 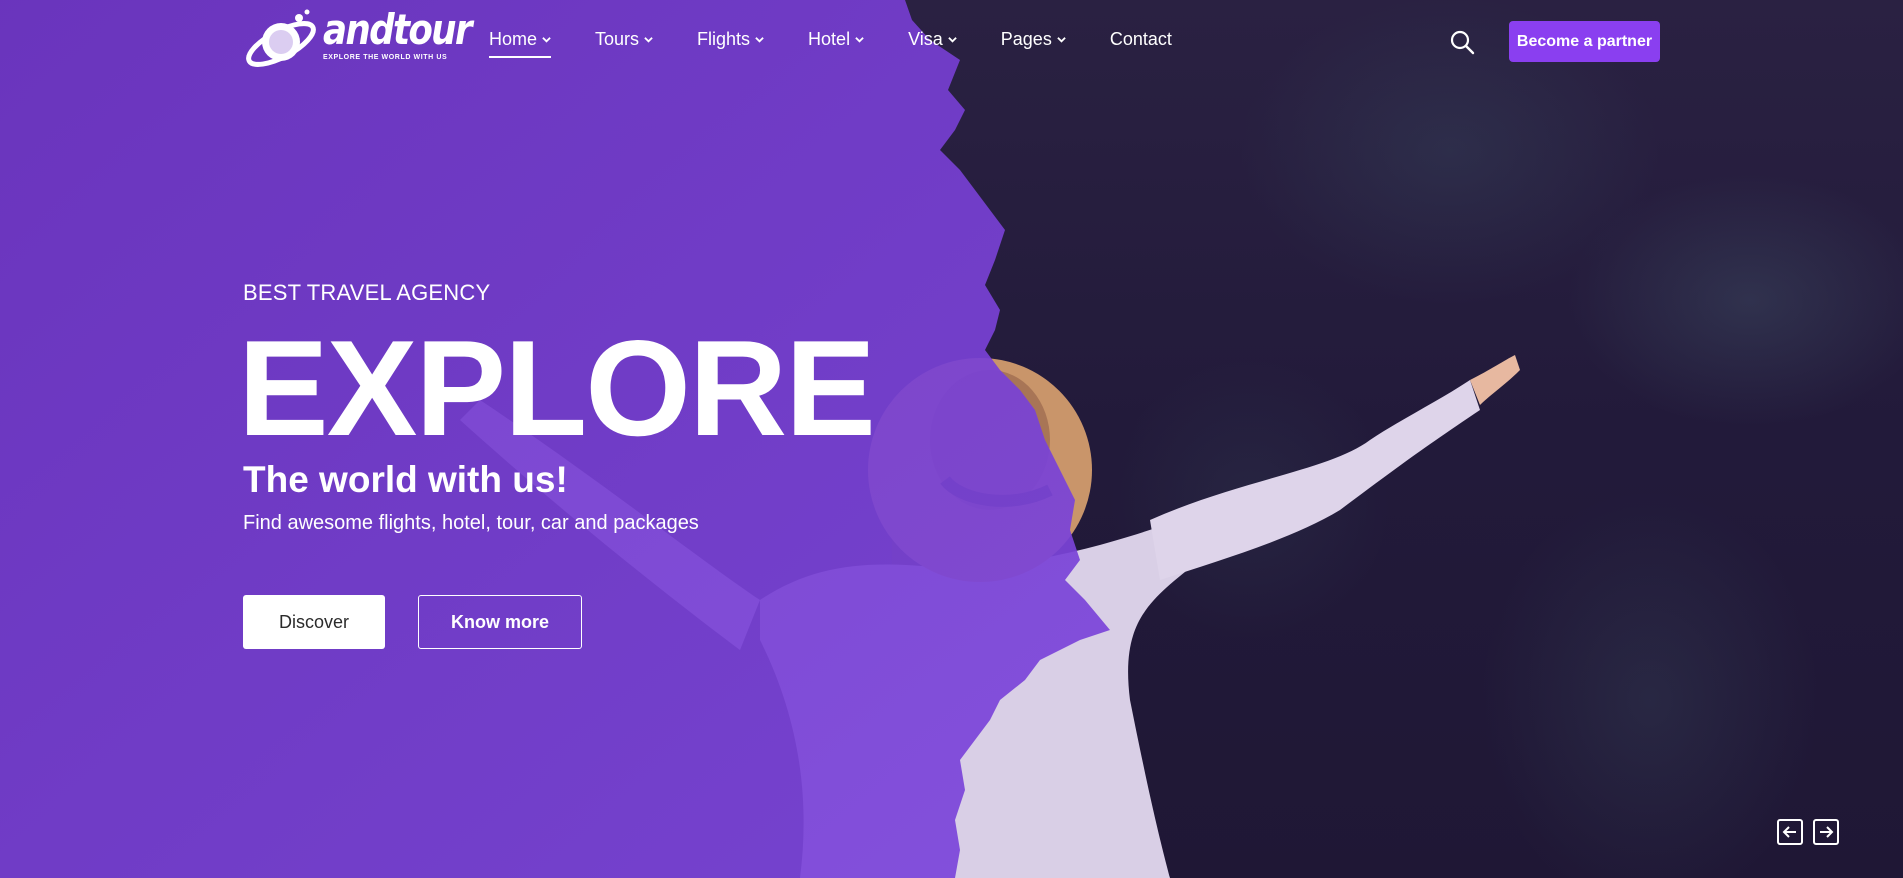 What do you see at coordinates (500, 622) in the screenshot?
I see `know-more-button: Know more` at bounding box center [500, 622].